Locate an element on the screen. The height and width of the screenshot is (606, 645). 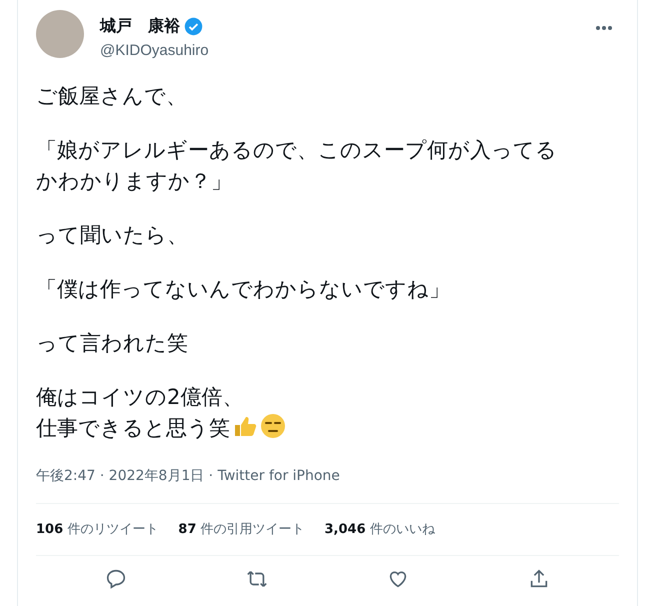
author-handle: @KIDOyasuhiro is located at coordinates (347, 51).